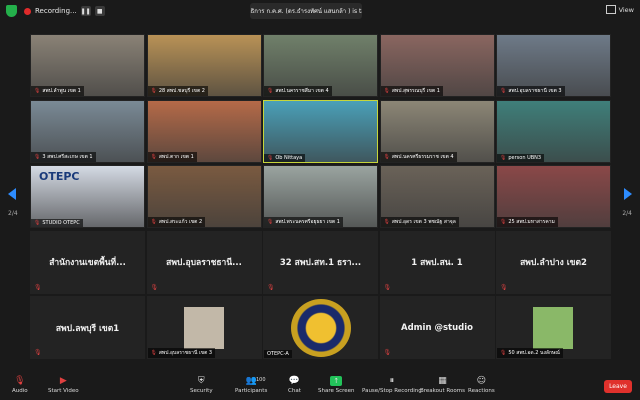 Image resolution: width=640 pixels, height=400 pixels. I want to click on participant-name: OTEPC-A, so click(278, 354).